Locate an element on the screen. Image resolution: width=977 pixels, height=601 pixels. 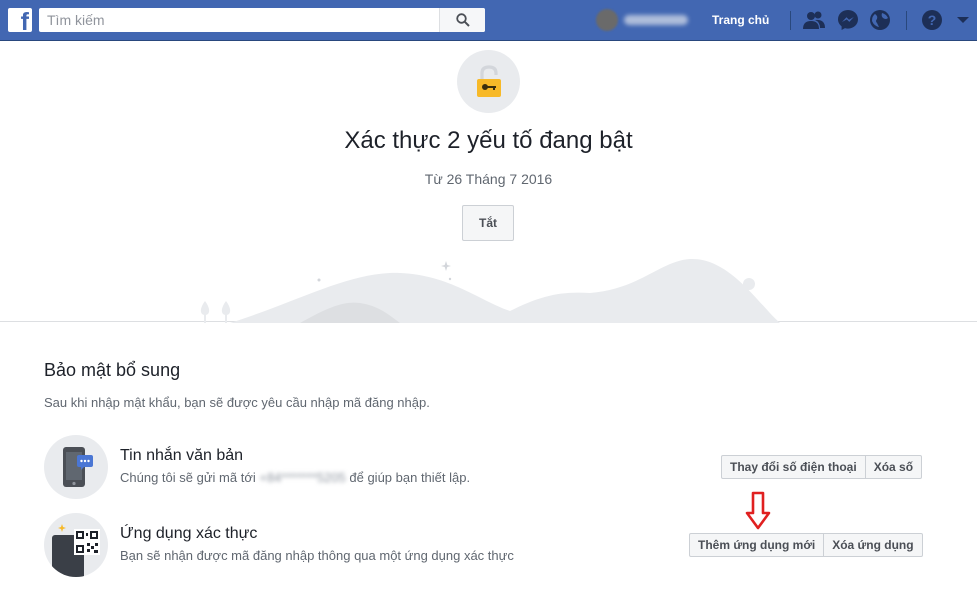
unlocked-padlock-icon is located at coordinates (488, 80).